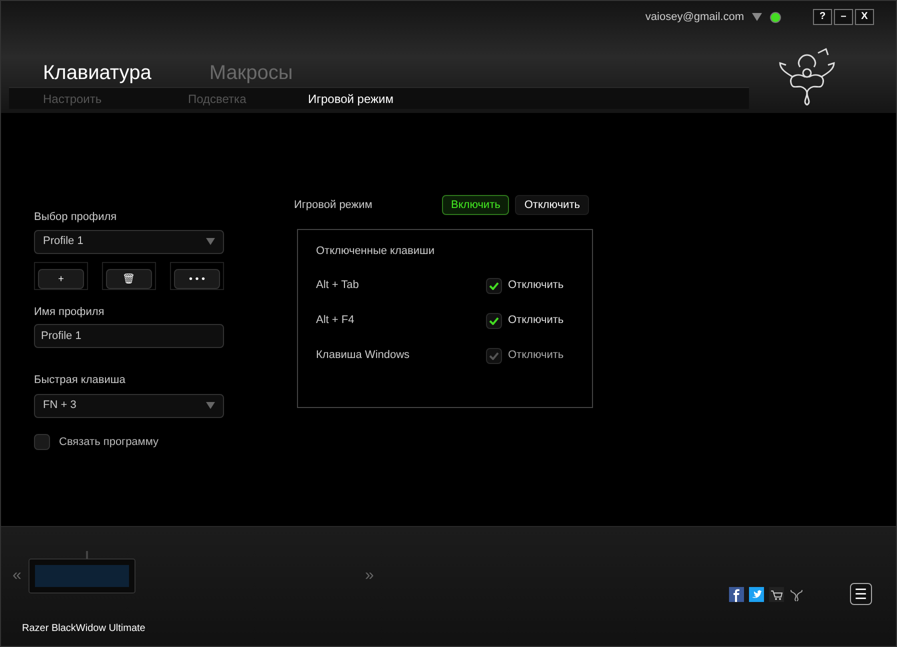 The width and height of the screenshot is (897, 647). Describe the element at coordinates (843, 17) in the screenshot. I see `window-button: –` at that location.